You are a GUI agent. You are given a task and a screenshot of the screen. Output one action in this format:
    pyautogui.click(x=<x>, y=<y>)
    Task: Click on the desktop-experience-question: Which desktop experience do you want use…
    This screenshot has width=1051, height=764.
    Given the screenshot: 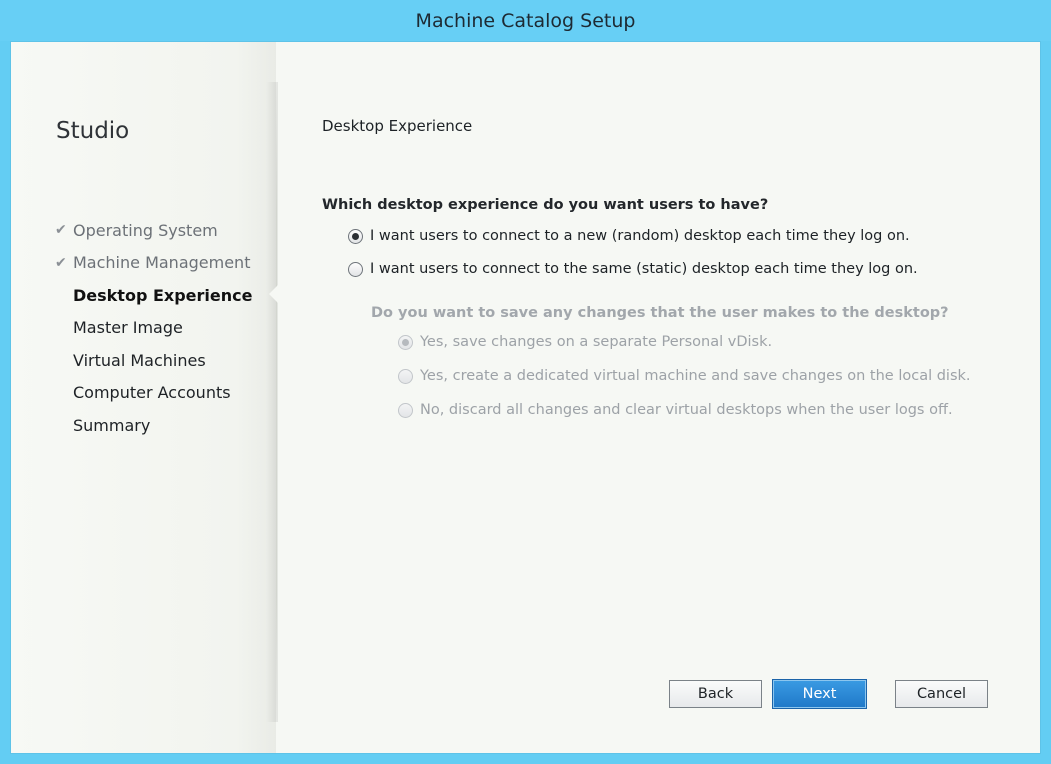 What is the action you would take?
    pyautogui.click(x=545, y=205)
    